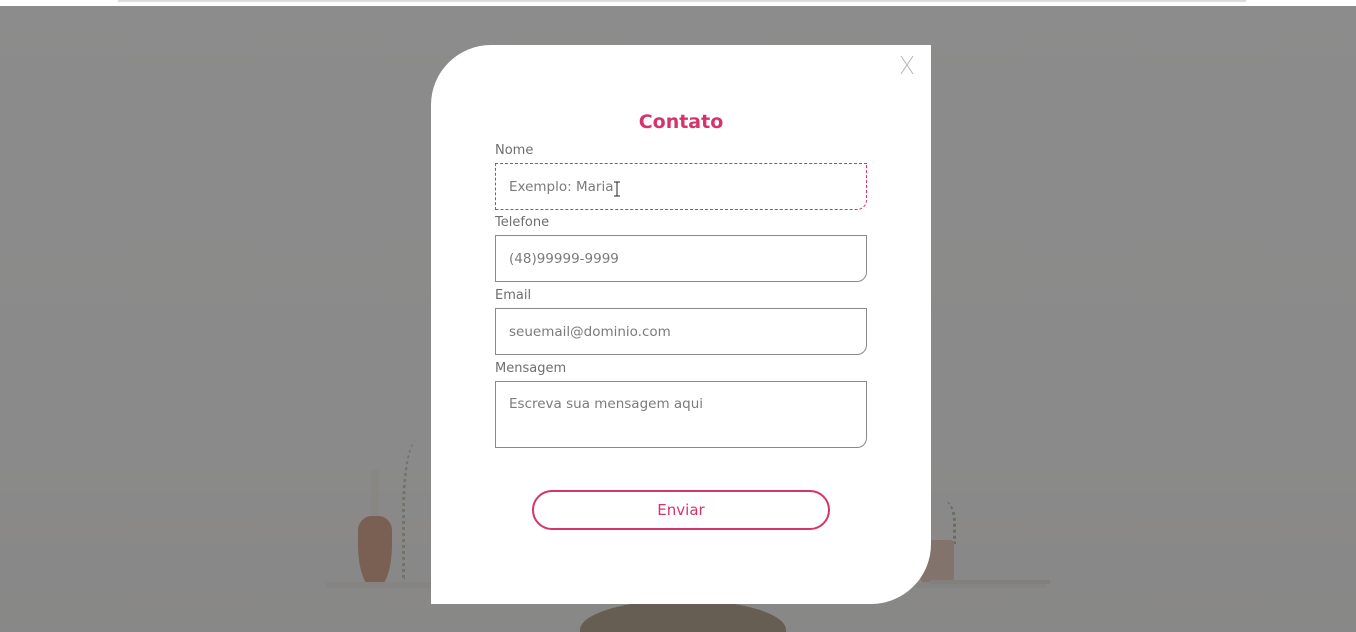 This screenshot has width=1356, height=632. I want to click on close-icon, so click(907, 65).